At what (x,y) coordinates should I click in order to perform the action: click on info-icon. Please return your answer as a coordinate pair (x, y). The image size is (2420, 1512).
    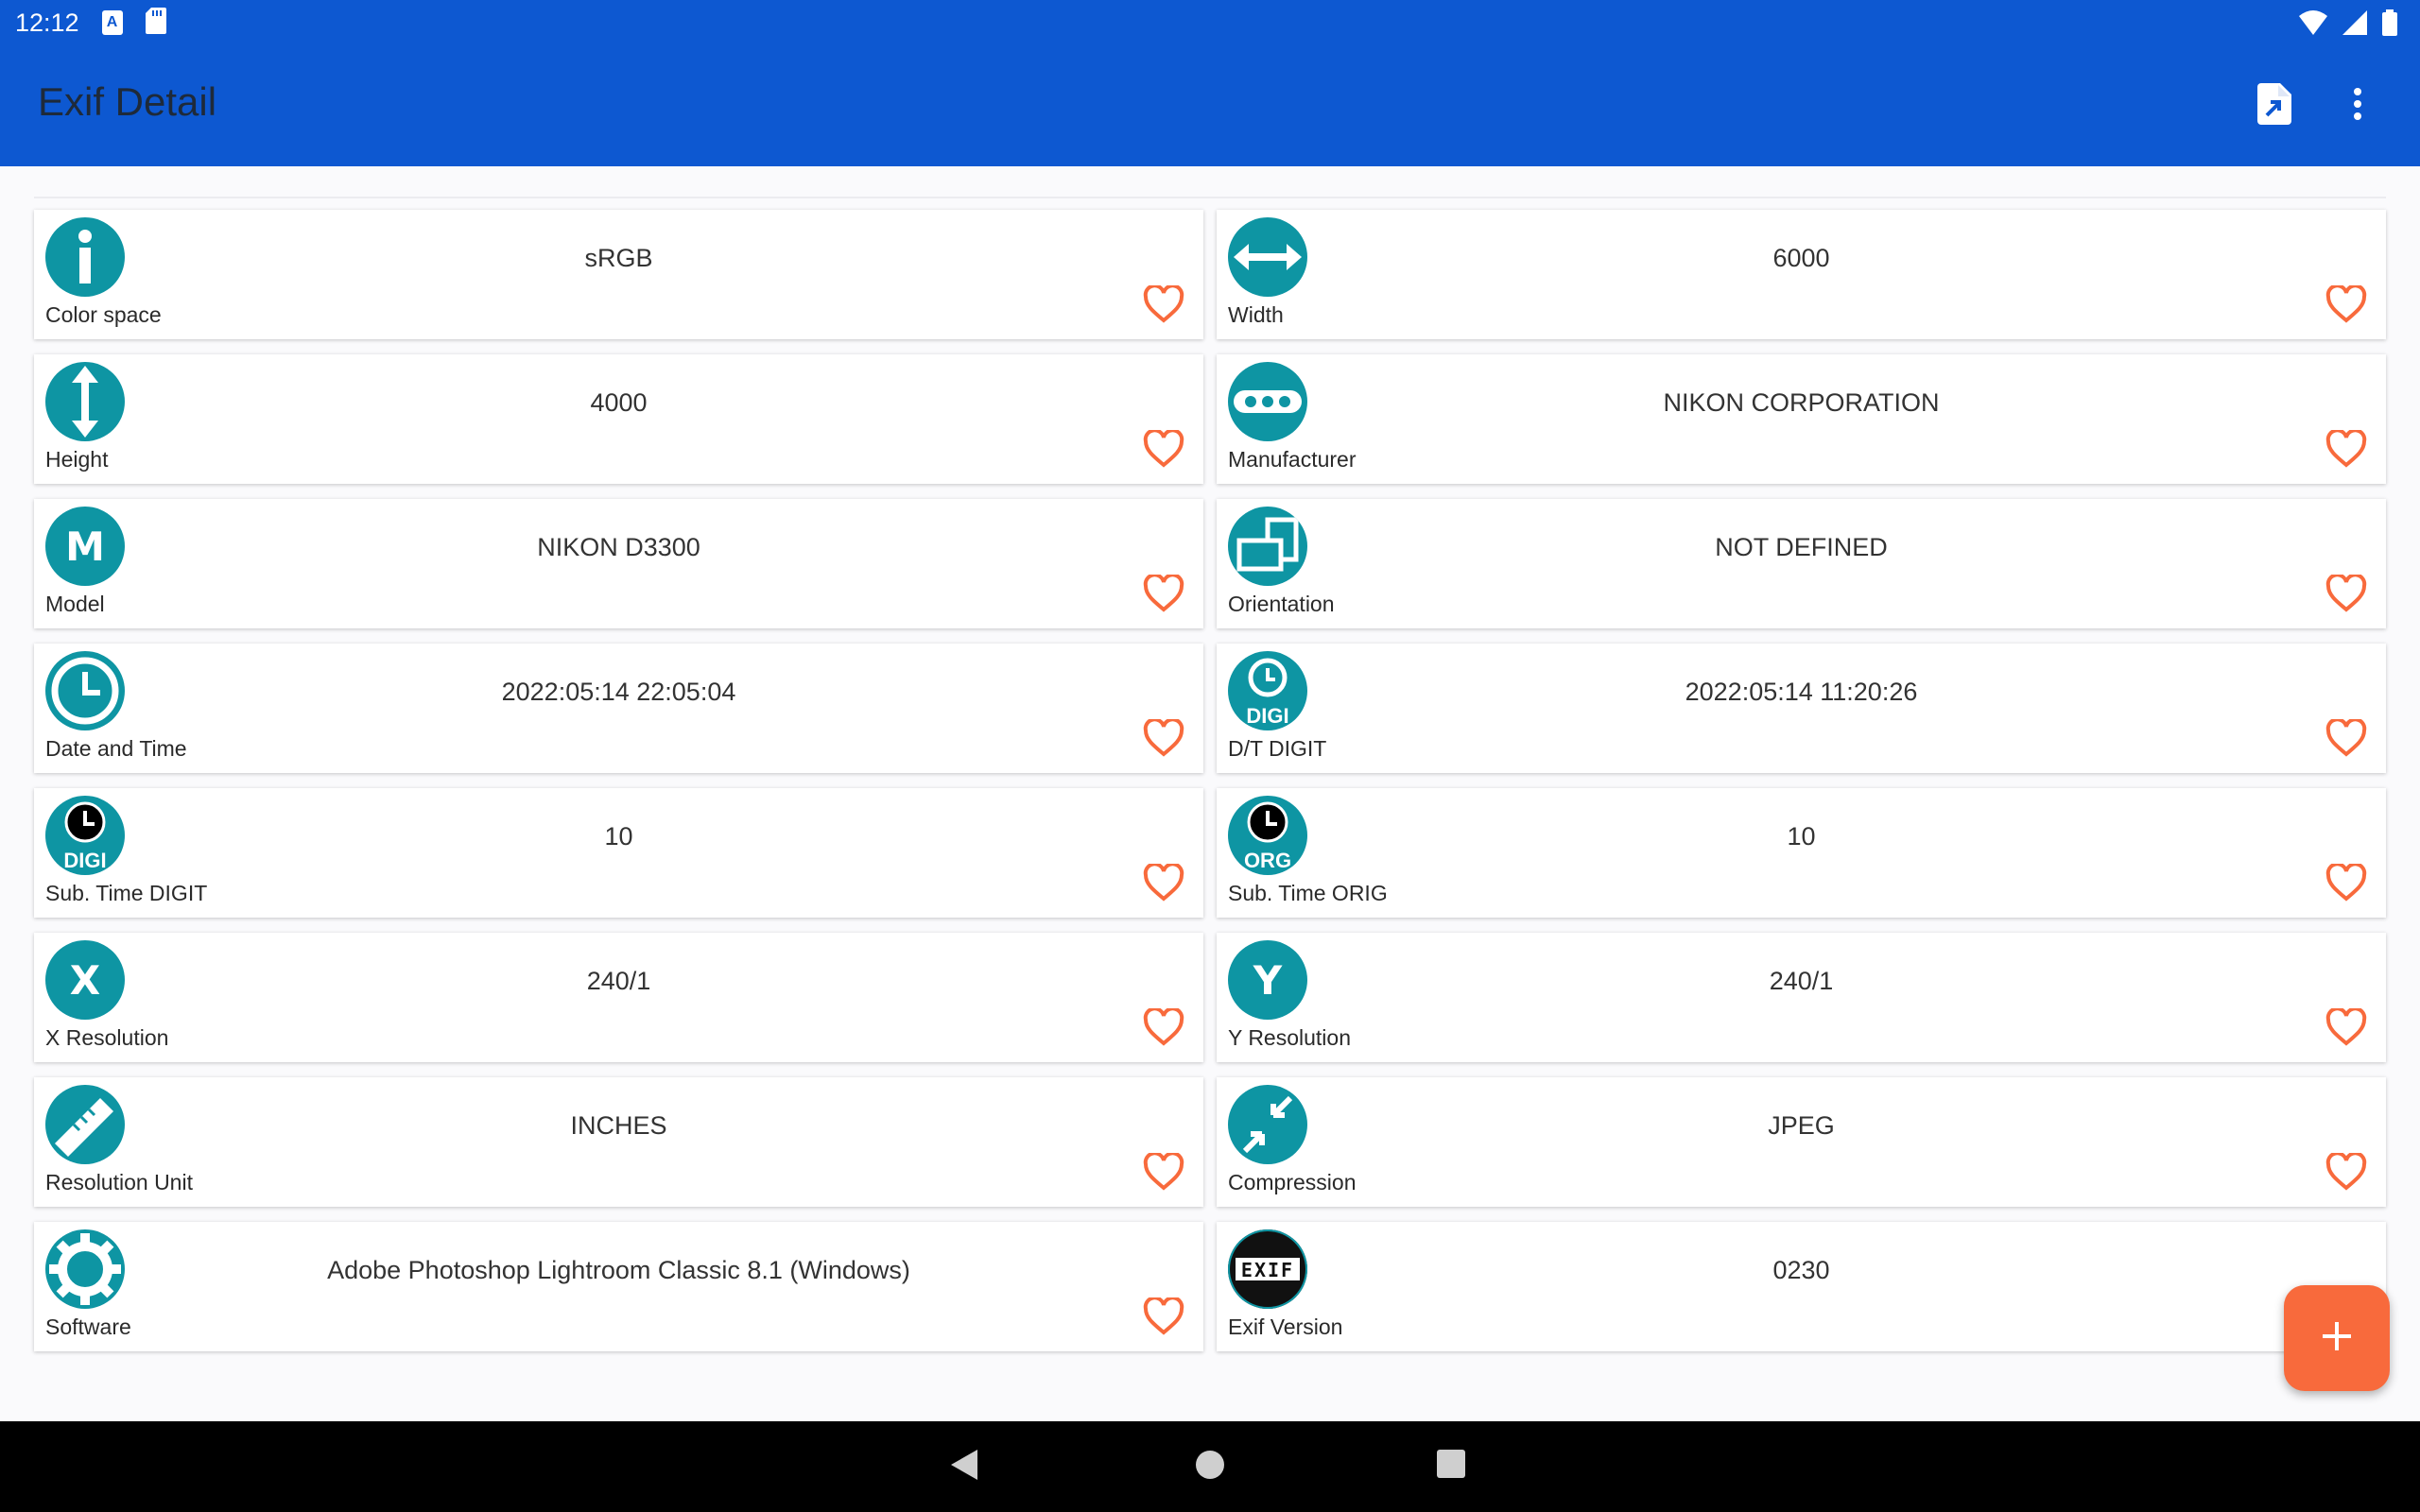
    Looking at the image, I should click on (85, 257).